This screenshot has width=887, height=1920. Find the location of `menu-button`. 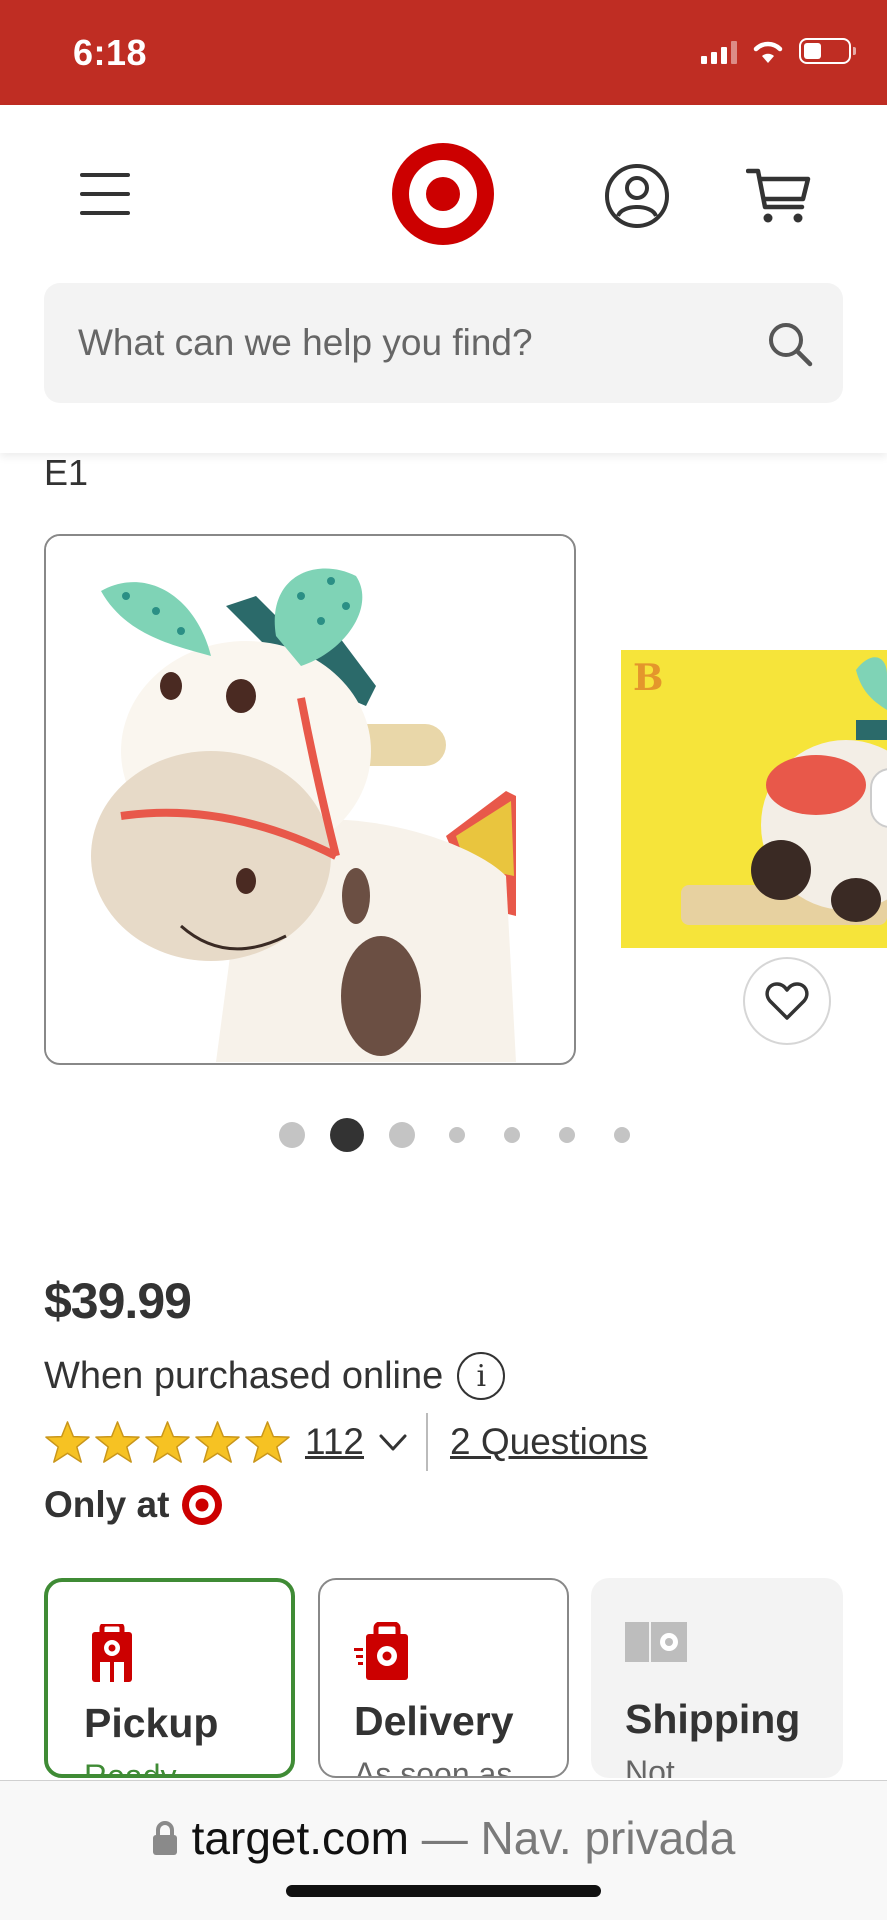

menu-button is located at coordinates (105, 194).